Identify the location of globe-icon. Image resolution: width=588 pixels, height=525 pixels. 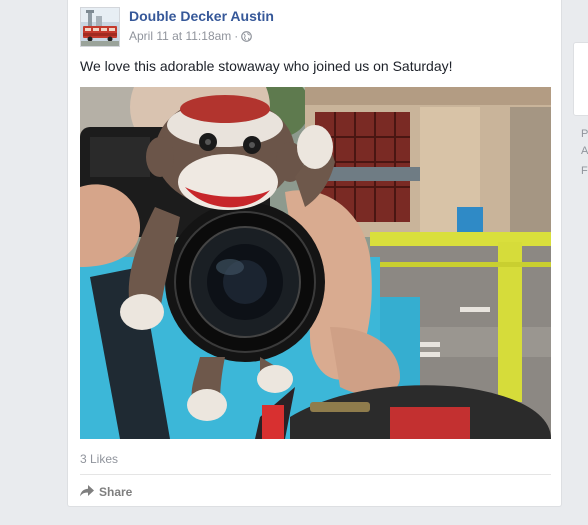
(247, 38).